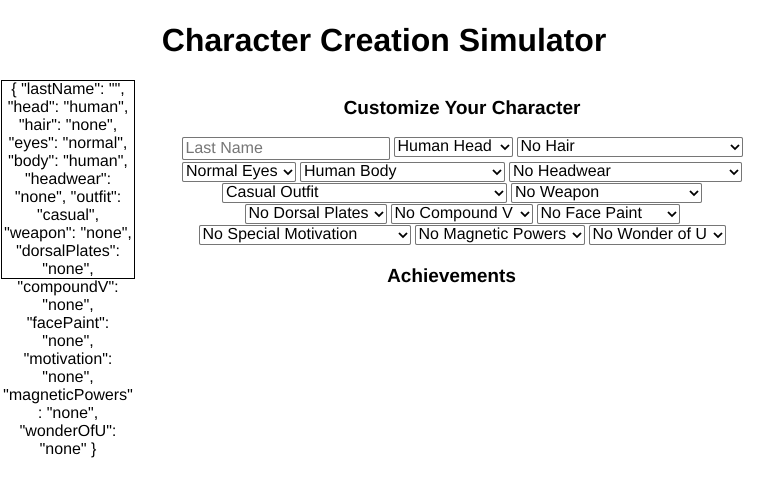 The width and height of the screenshot is (768, 480). Describe the element at coordinates (364, 193) in the screenshot. I see `dropdown-select: Casual Outfit` at that location.